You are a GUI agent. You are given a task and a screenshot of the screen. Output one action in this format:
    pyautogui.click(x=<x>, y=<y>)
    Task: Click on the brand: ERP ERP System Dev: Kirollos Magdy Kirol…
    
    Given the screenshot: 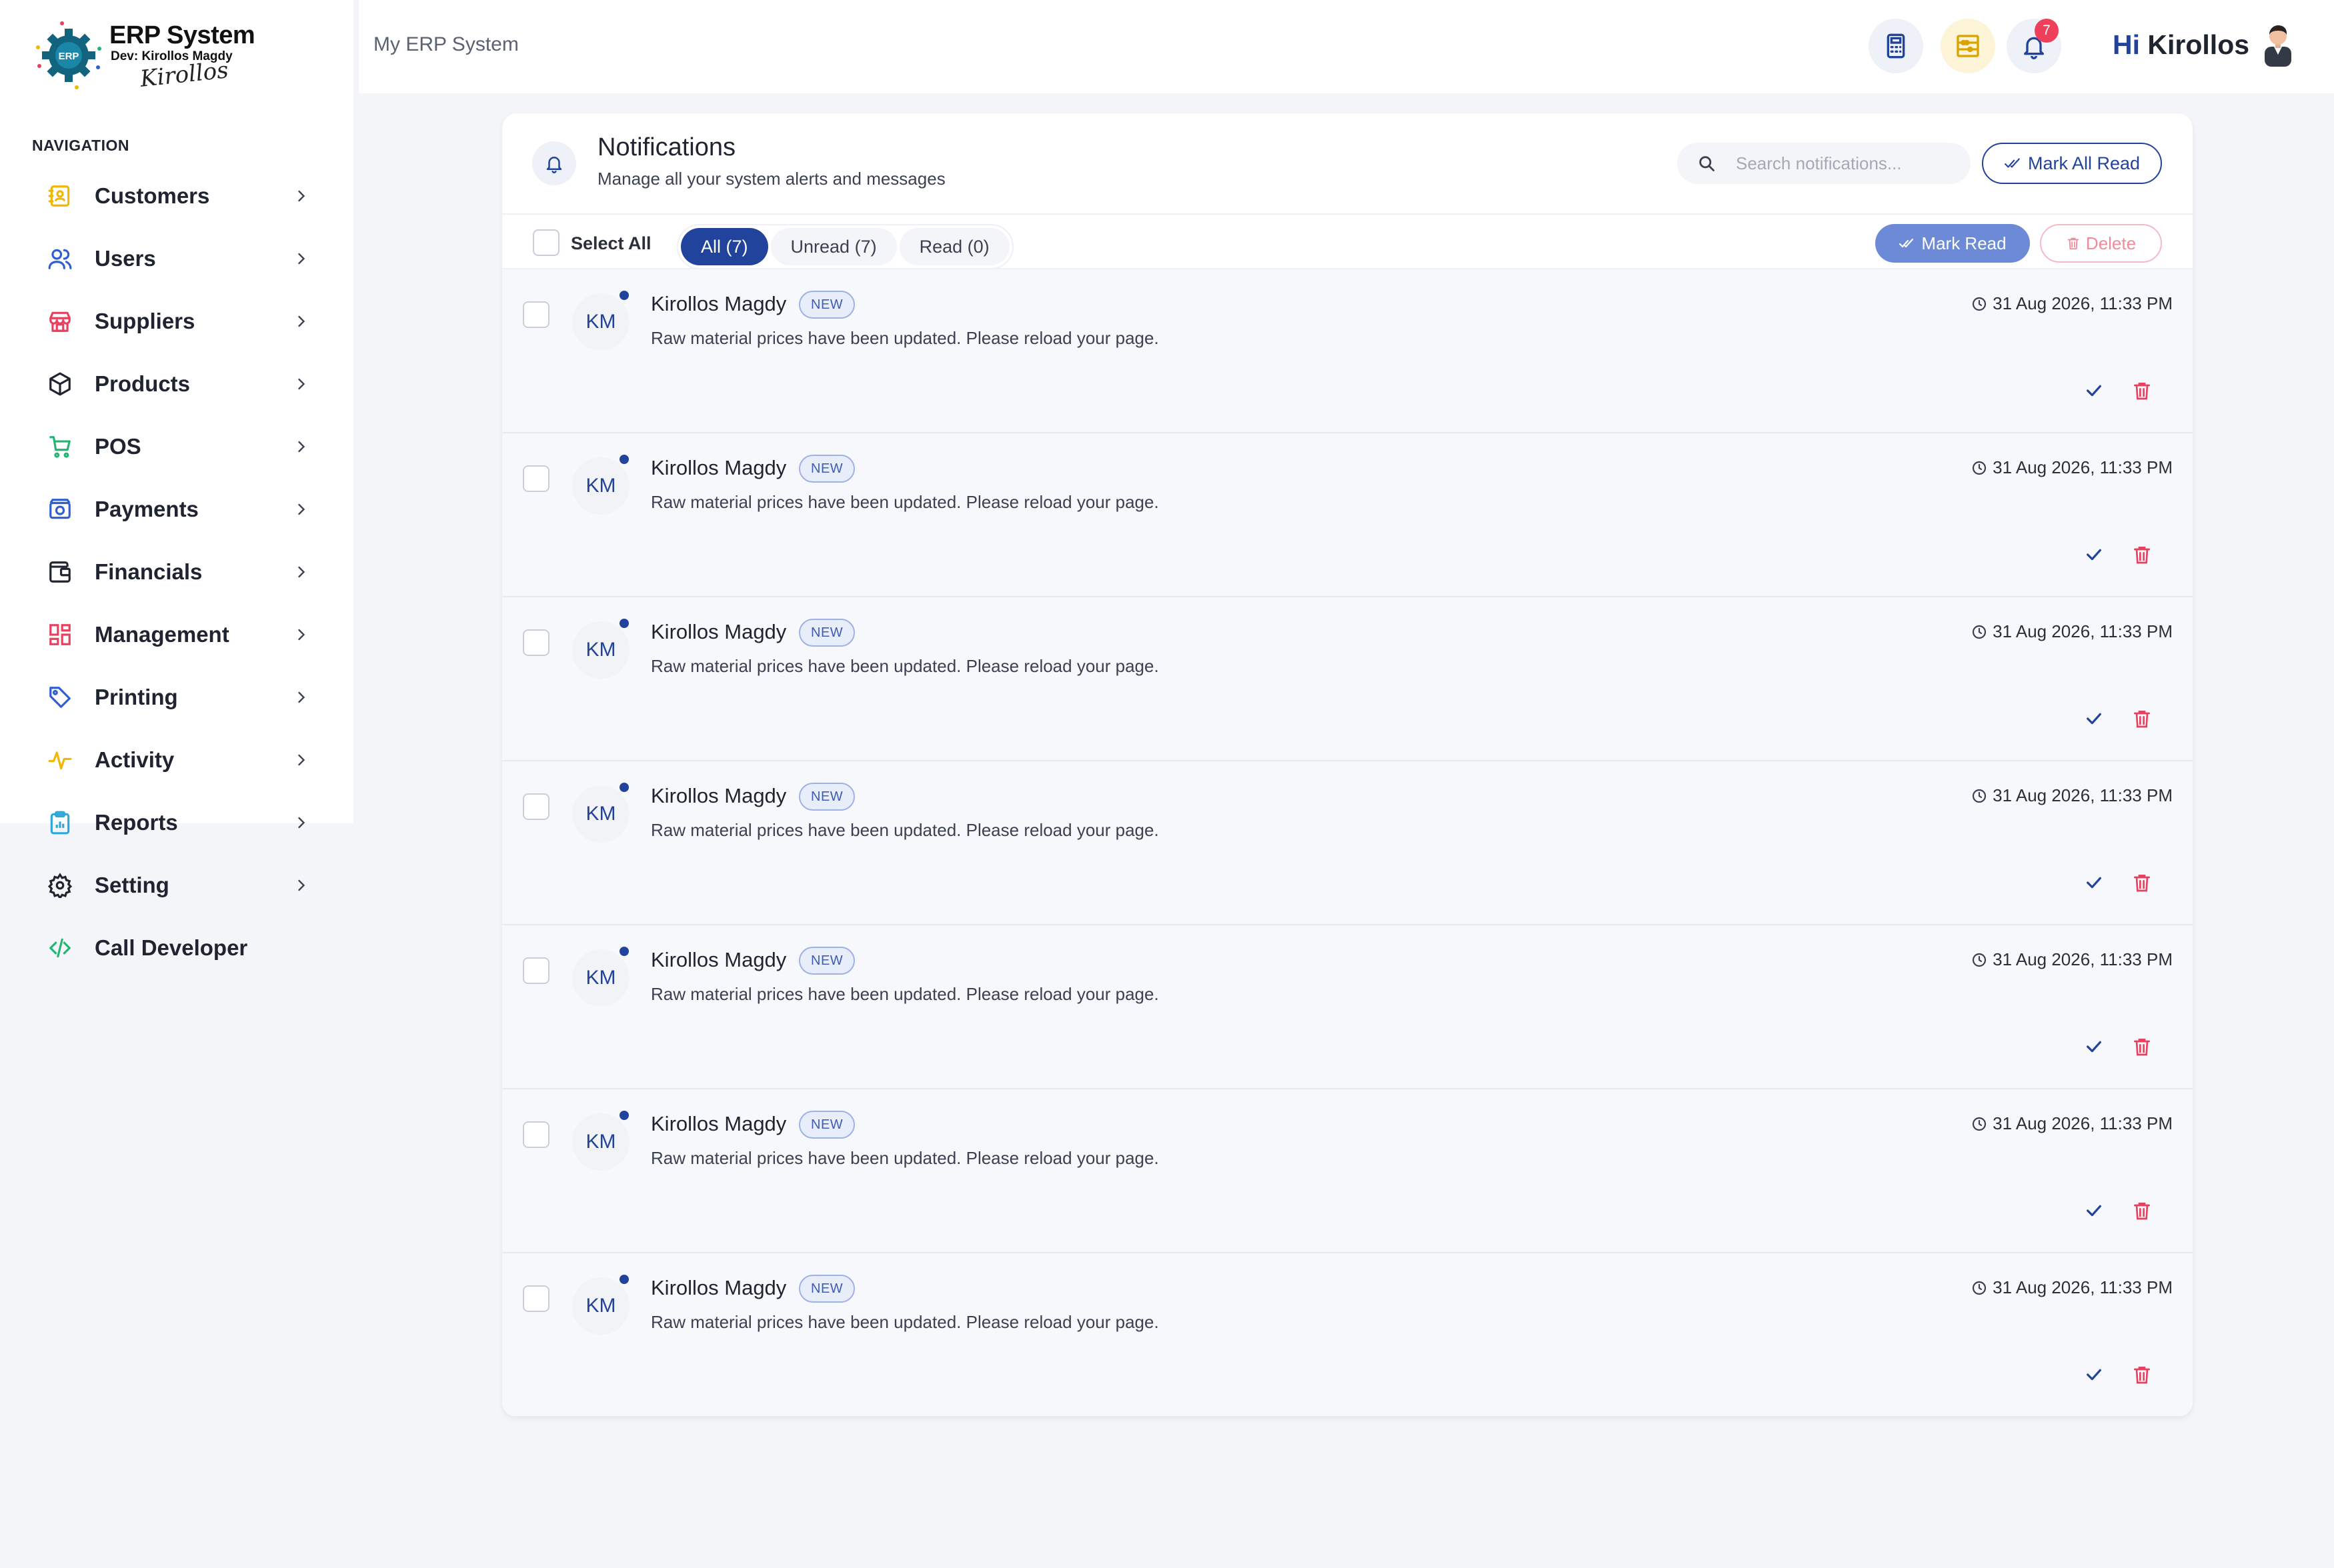 What is the action you would take?
    pyautogui.click(x=173, y=57)
    